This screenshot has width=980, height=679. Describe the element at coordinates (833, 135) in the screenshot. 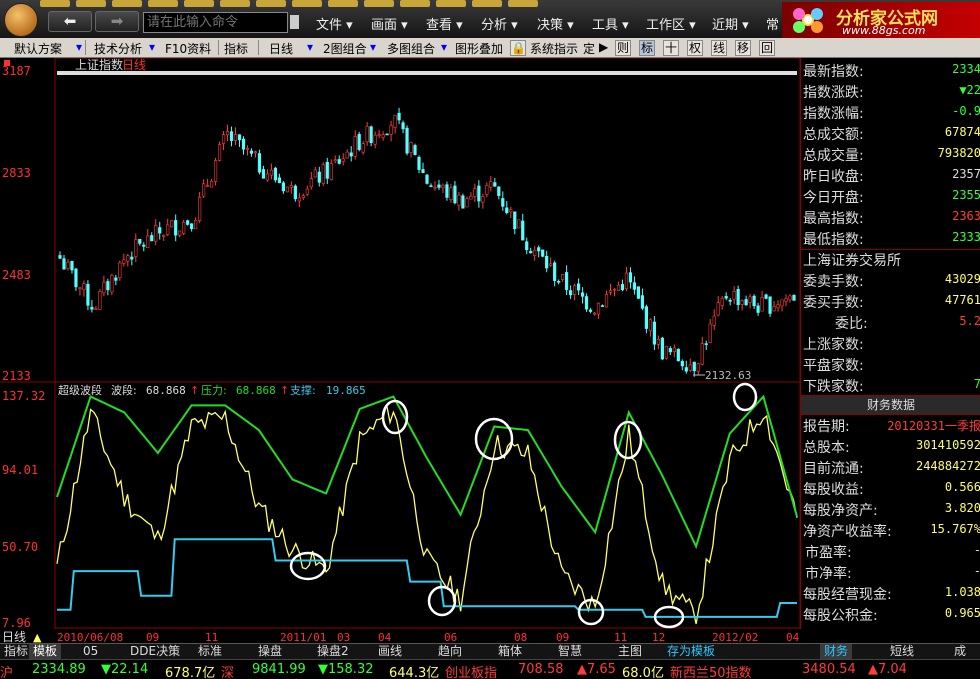

I see `quote-label: 总成交额:` at that location.